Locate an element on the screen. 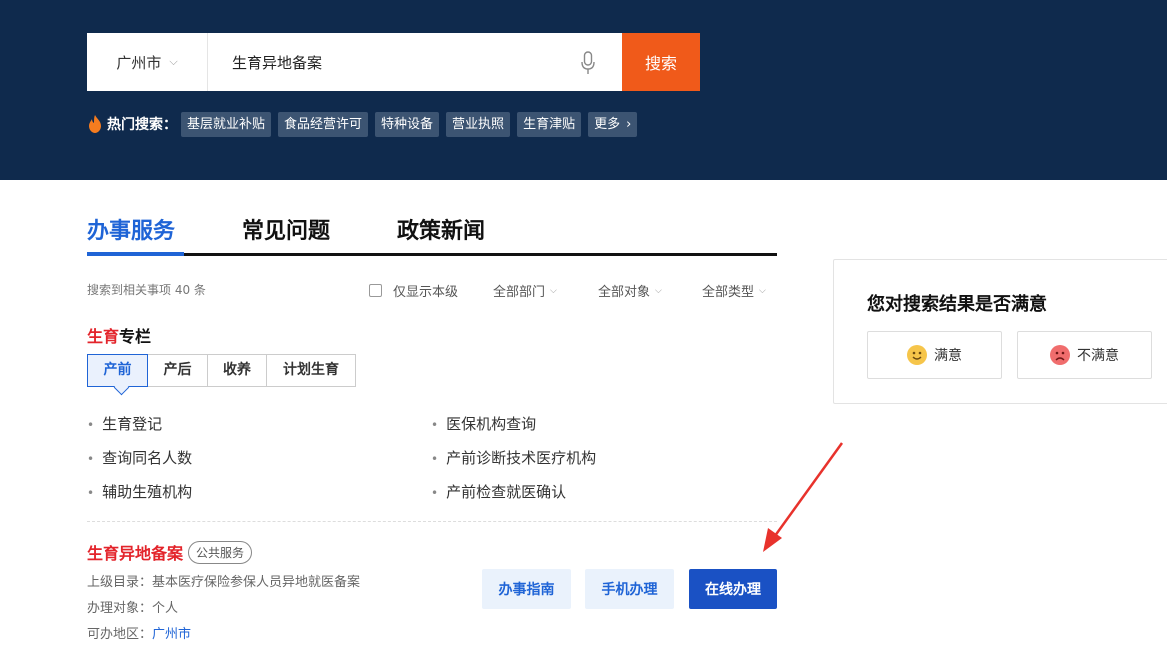  column-link: 产前检查就医确认 is located at coordinates (513, 498).